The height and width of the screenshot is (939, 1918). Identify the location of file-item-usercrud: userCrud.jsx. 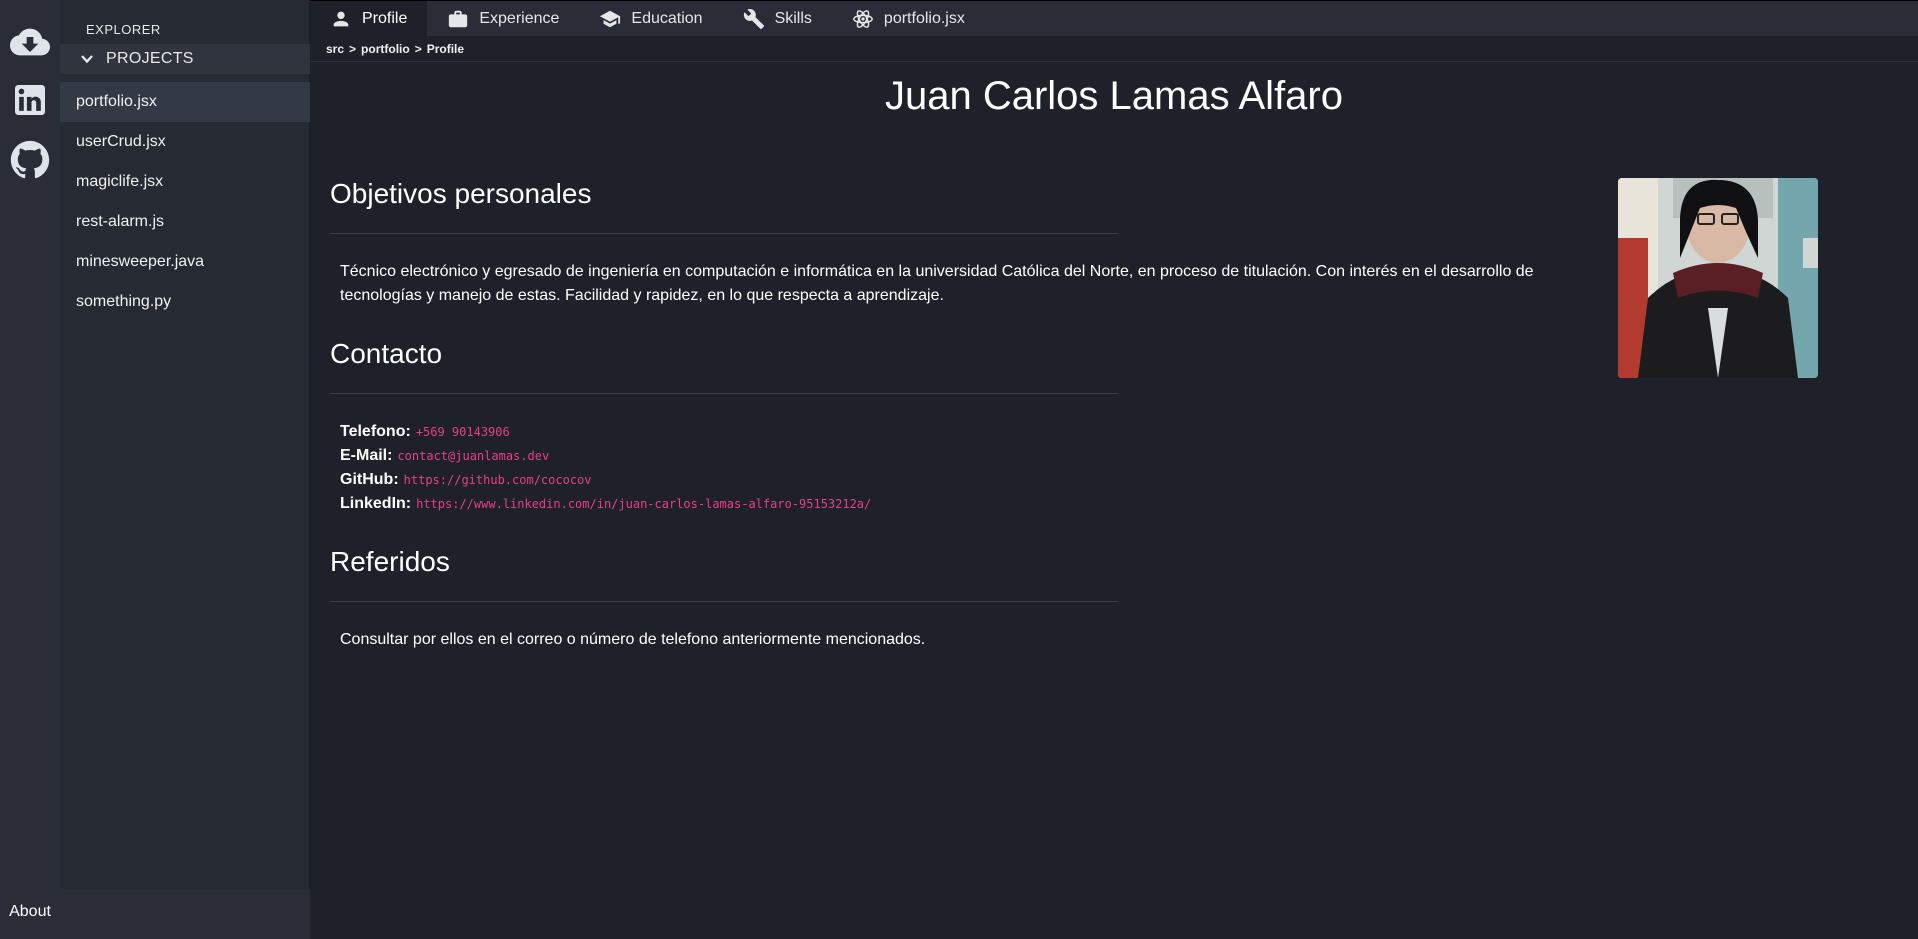
(185, 142).